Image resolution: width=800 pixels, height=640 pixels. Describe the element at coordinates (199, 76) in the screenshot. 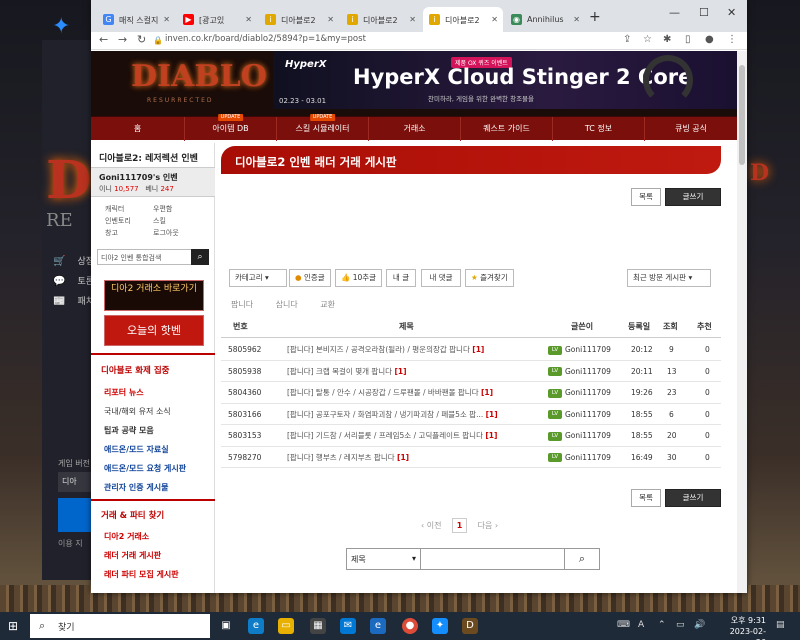

I see `diablo-logo: DIABLO` at that location.